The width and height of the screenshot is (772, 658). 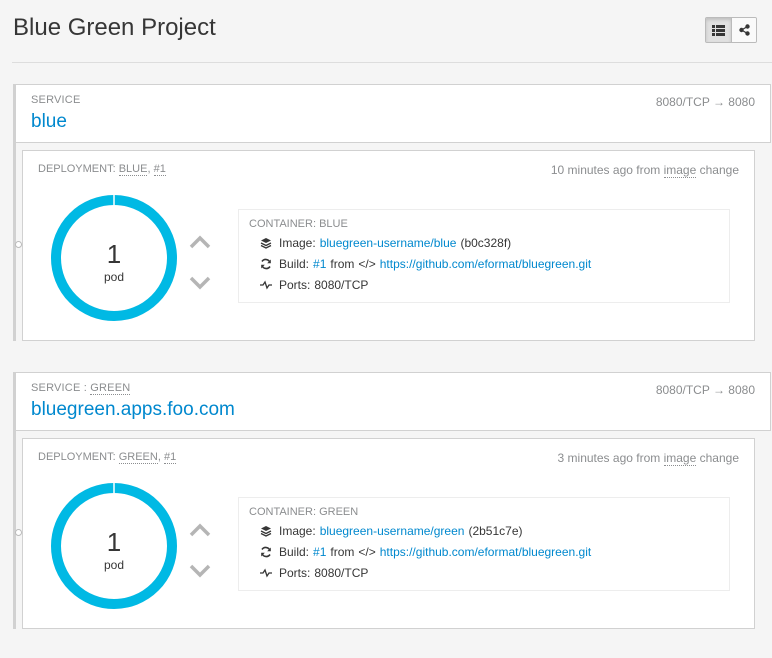 What do you see at coordinates (298, 224) in the screenshot?
I see `container-label: CONTAINER: BLUE` at bounding box center [298, 224].